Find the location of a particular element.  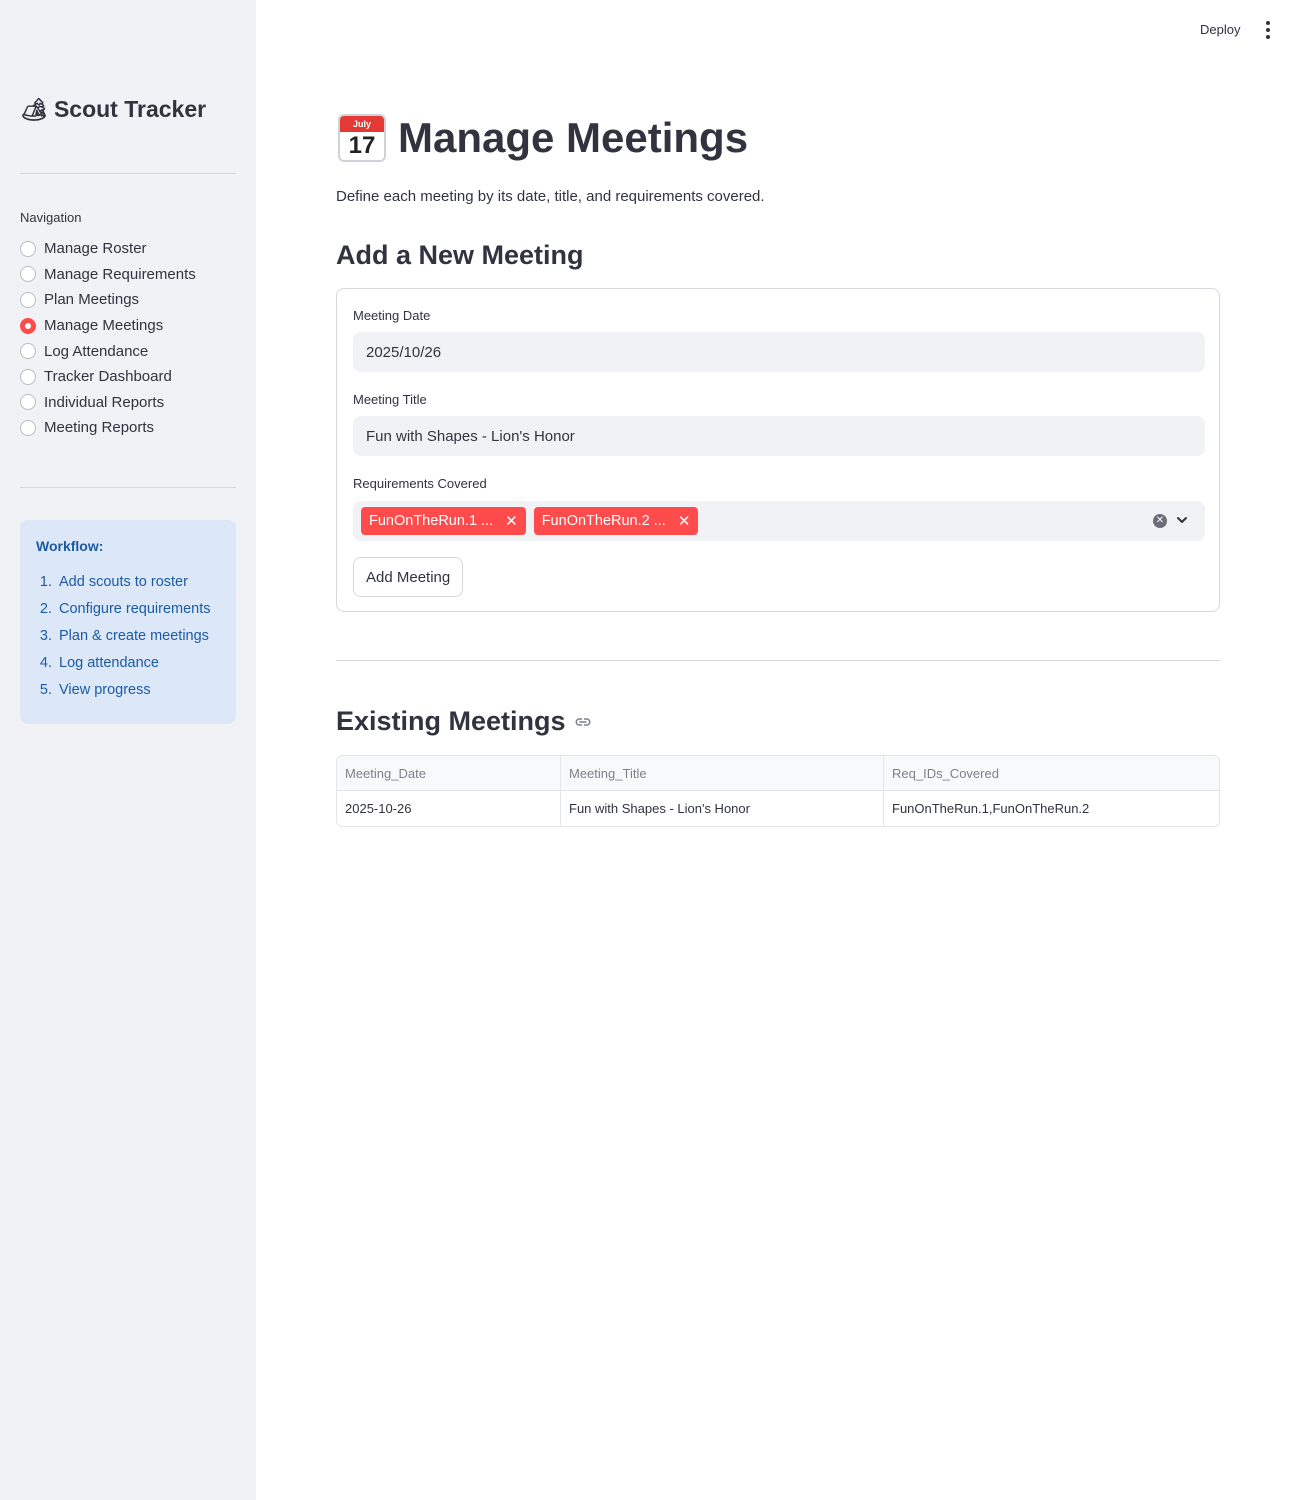

column-header: Meeting_Title is located at coordinates (722, 773).